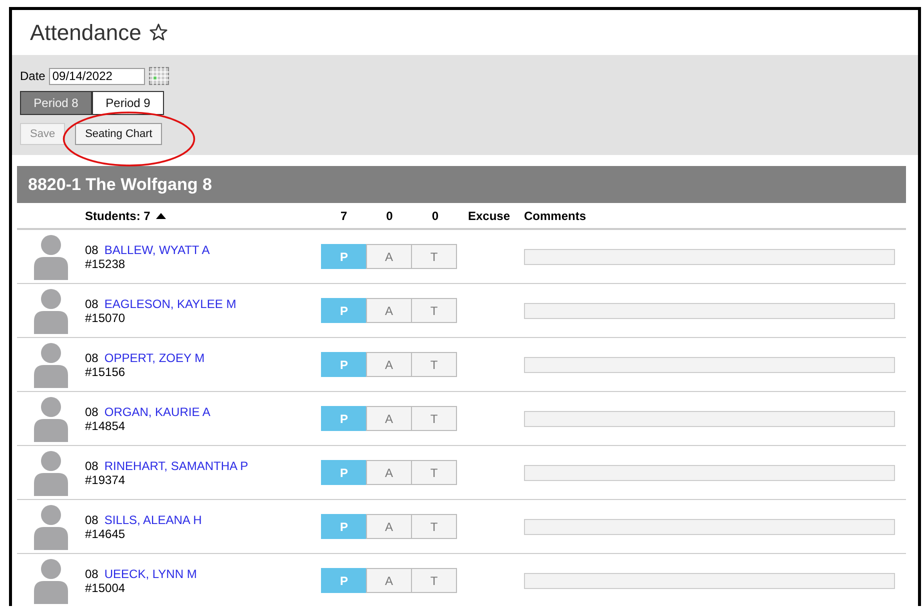  I want to click on student-id: #15238, so click(105, 263).